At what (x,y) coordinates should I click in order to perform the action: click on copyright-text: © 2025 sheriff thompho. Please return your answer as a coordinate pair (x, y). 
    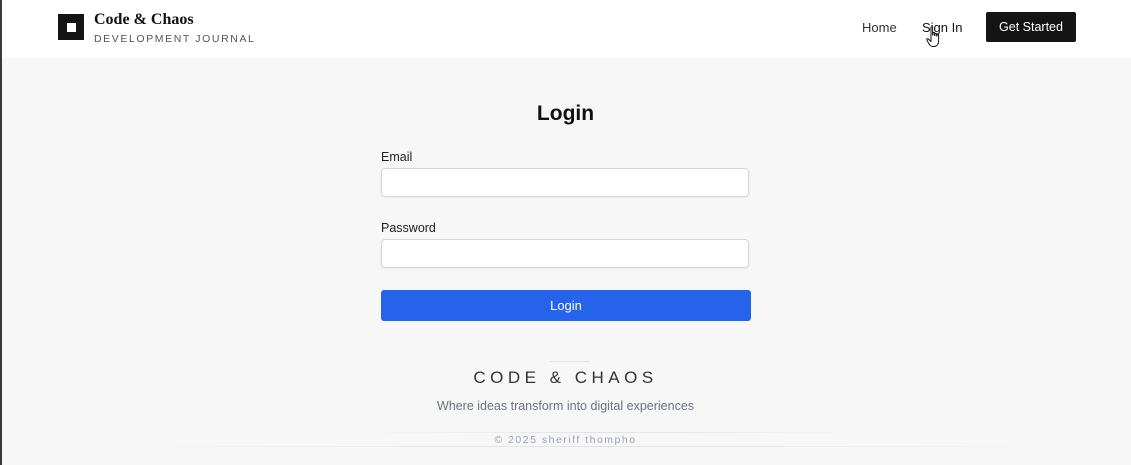
    Looking at the image, I should click on (565, 440).